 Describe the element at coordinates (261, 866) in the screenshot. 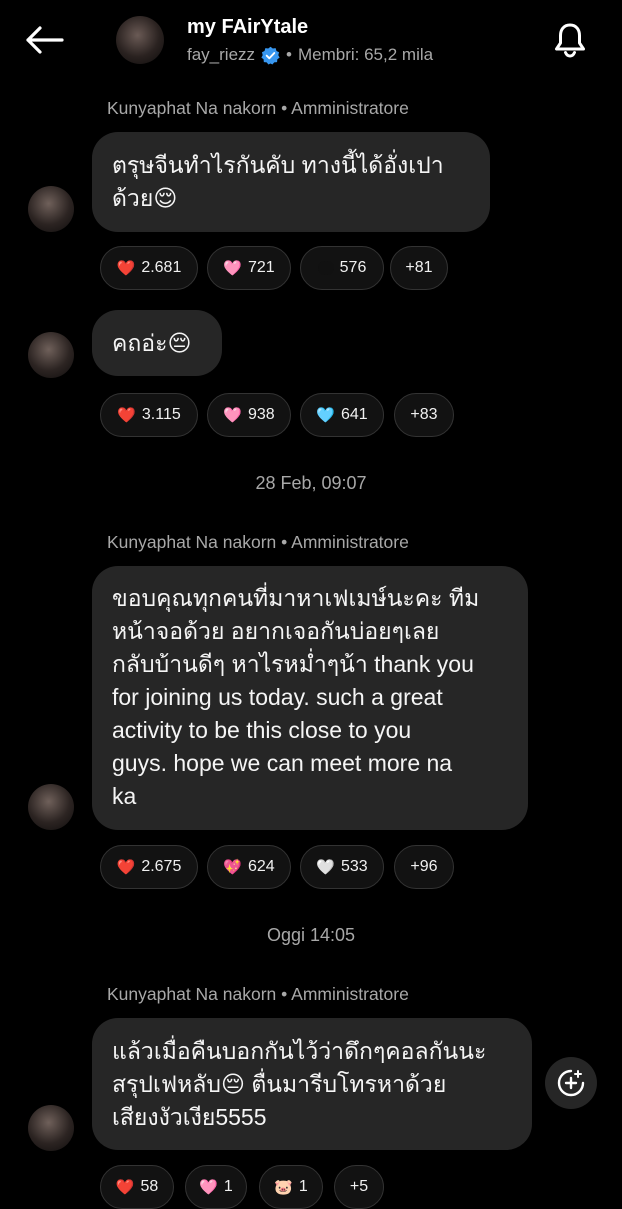

I see `reaction-count: 624` at that location.